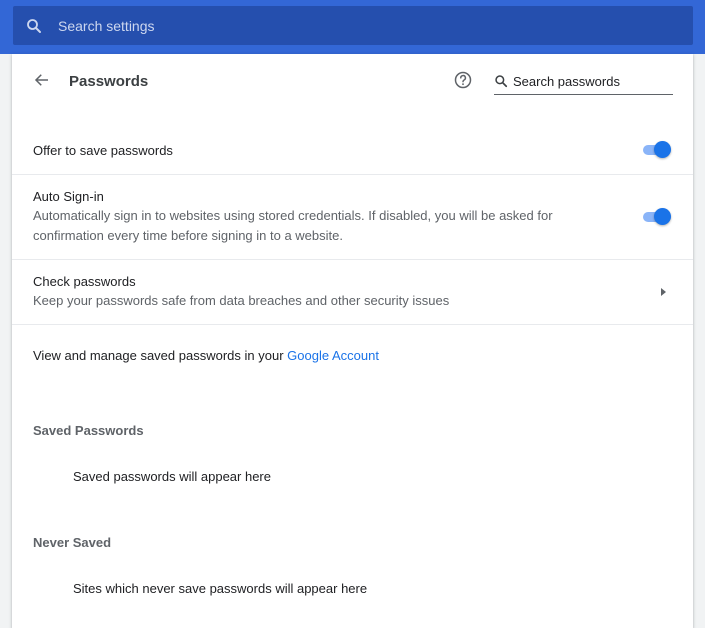 The image size is (705, 628). Describe the element at coordinates (109, 81) in the screenshot. I see `page-title: Passwords` at that location.